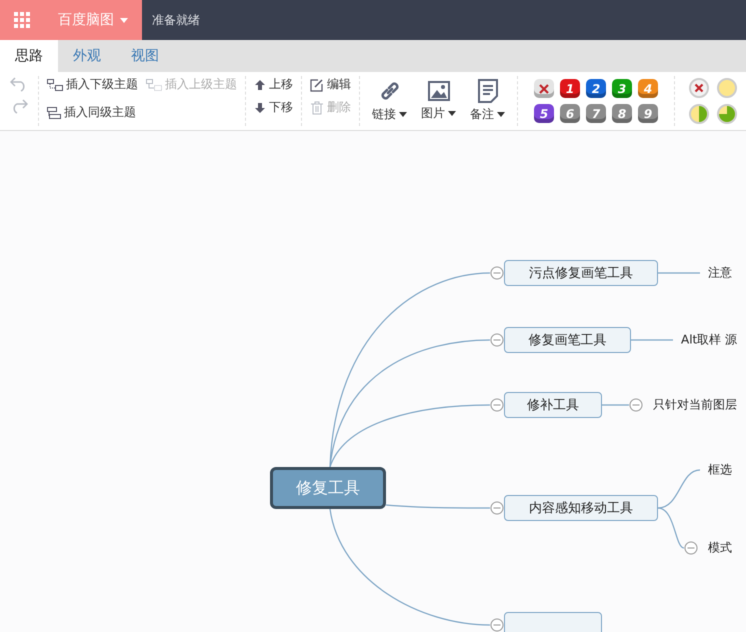  I want to click on topic-node: 内容感知移动工具, so click(581, 508).